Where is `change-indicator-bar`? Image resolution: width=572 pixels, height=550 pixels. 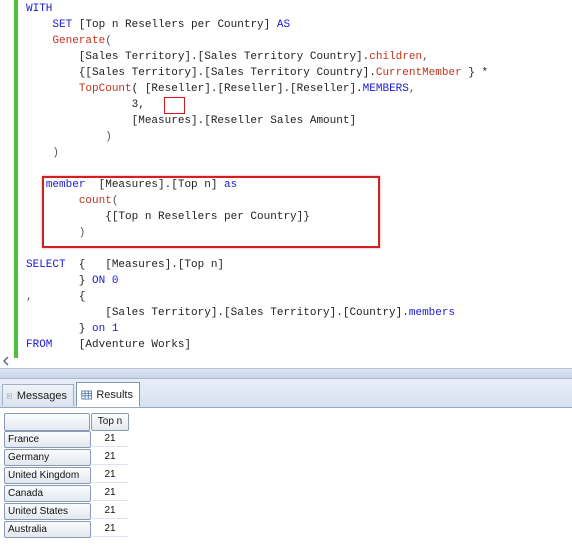
change-indicator-bar is located at coordinates (16, 179).